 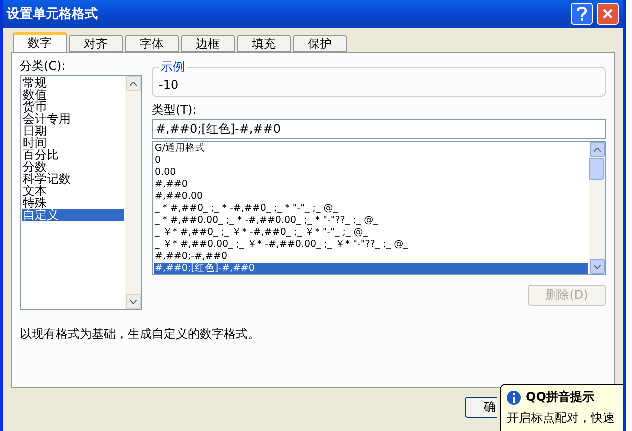 What do you see at coordinates (379, 129) in the screenshot?
I see `type-input: #,##0;[红色]-#,##0` at bounding box center [379, 129].